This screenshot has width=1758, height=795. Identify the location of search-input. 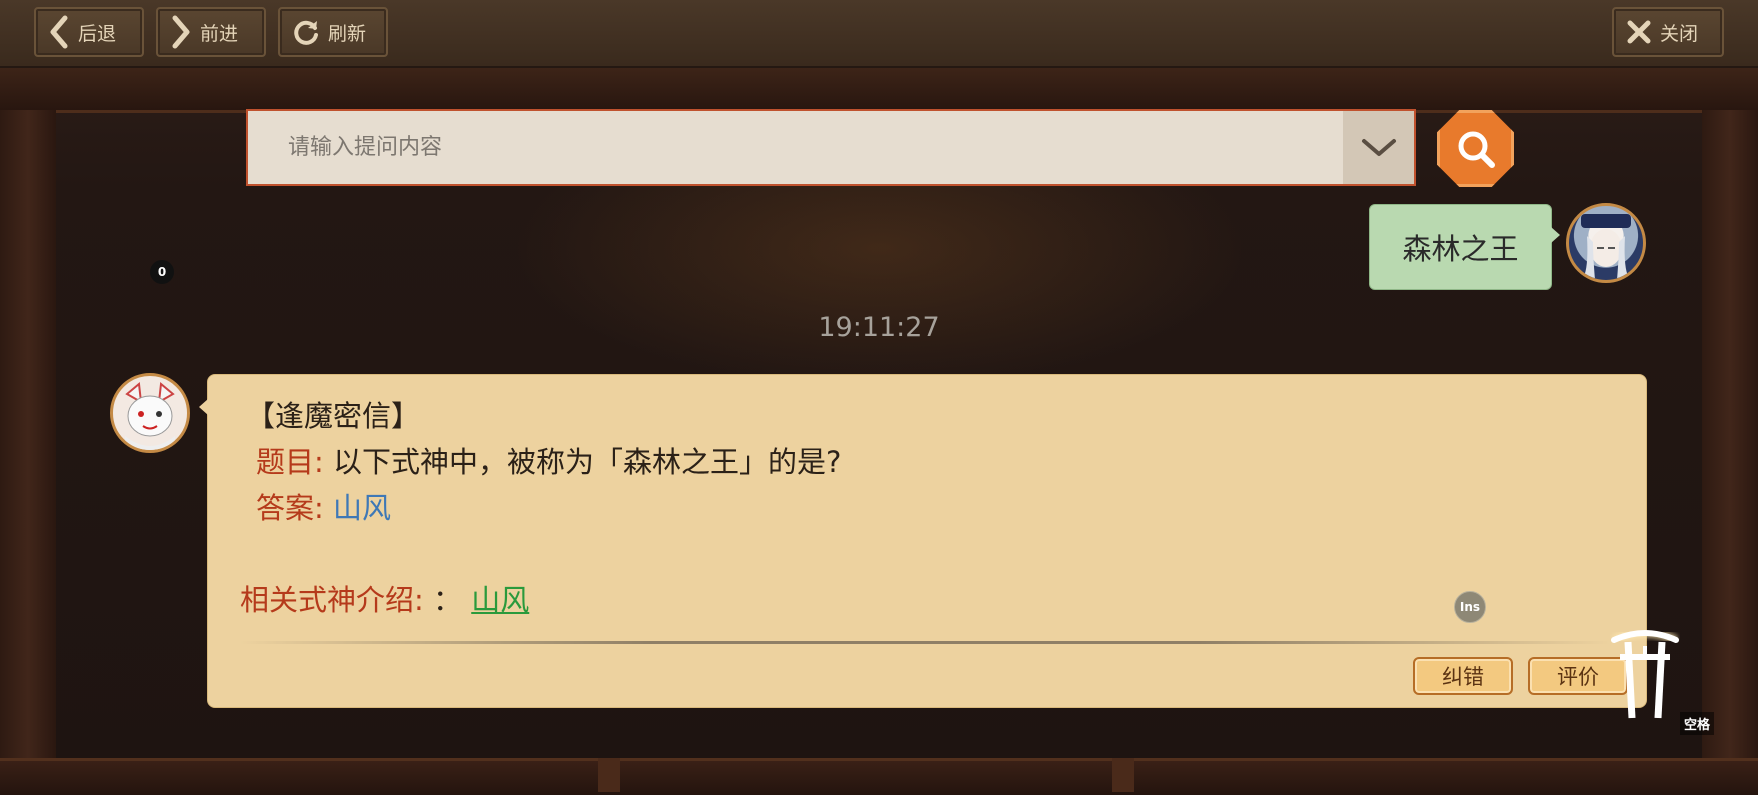
(796, 147).